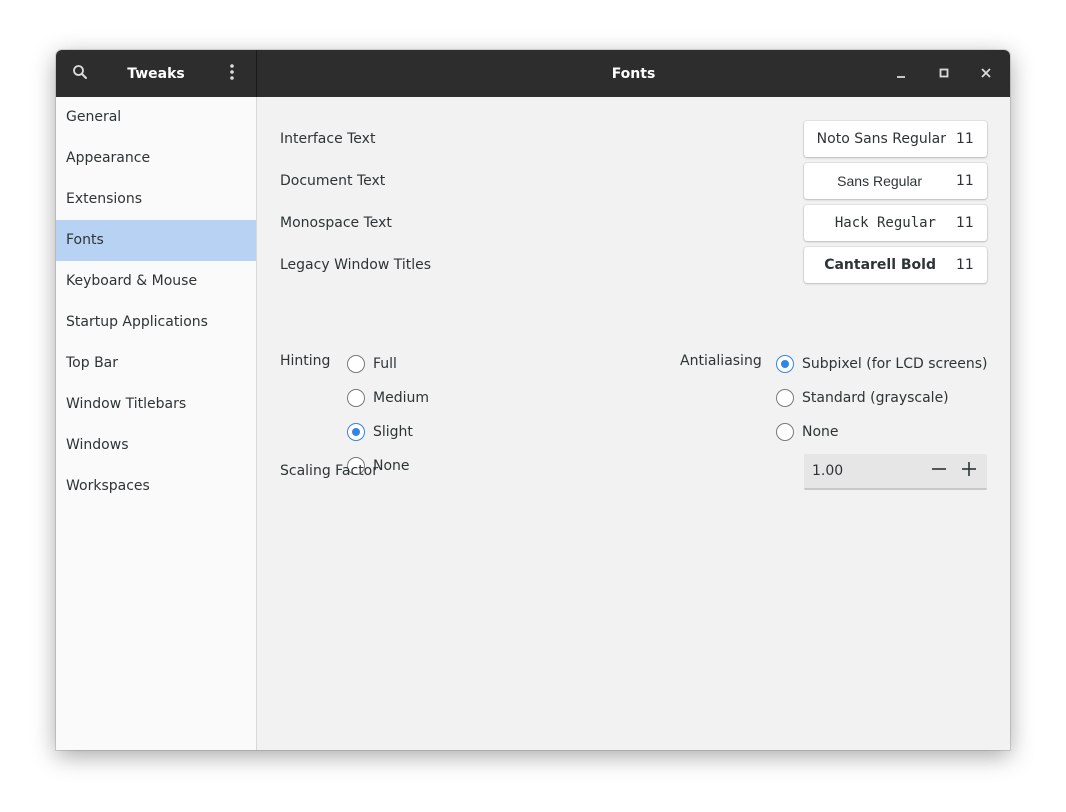 This screenshot has height=812, width=1066. What do you see at coordinates (336, 223) in the screenshot?
I see `monospace-text-label: Monospace Text` at bounding box center [336, 223].